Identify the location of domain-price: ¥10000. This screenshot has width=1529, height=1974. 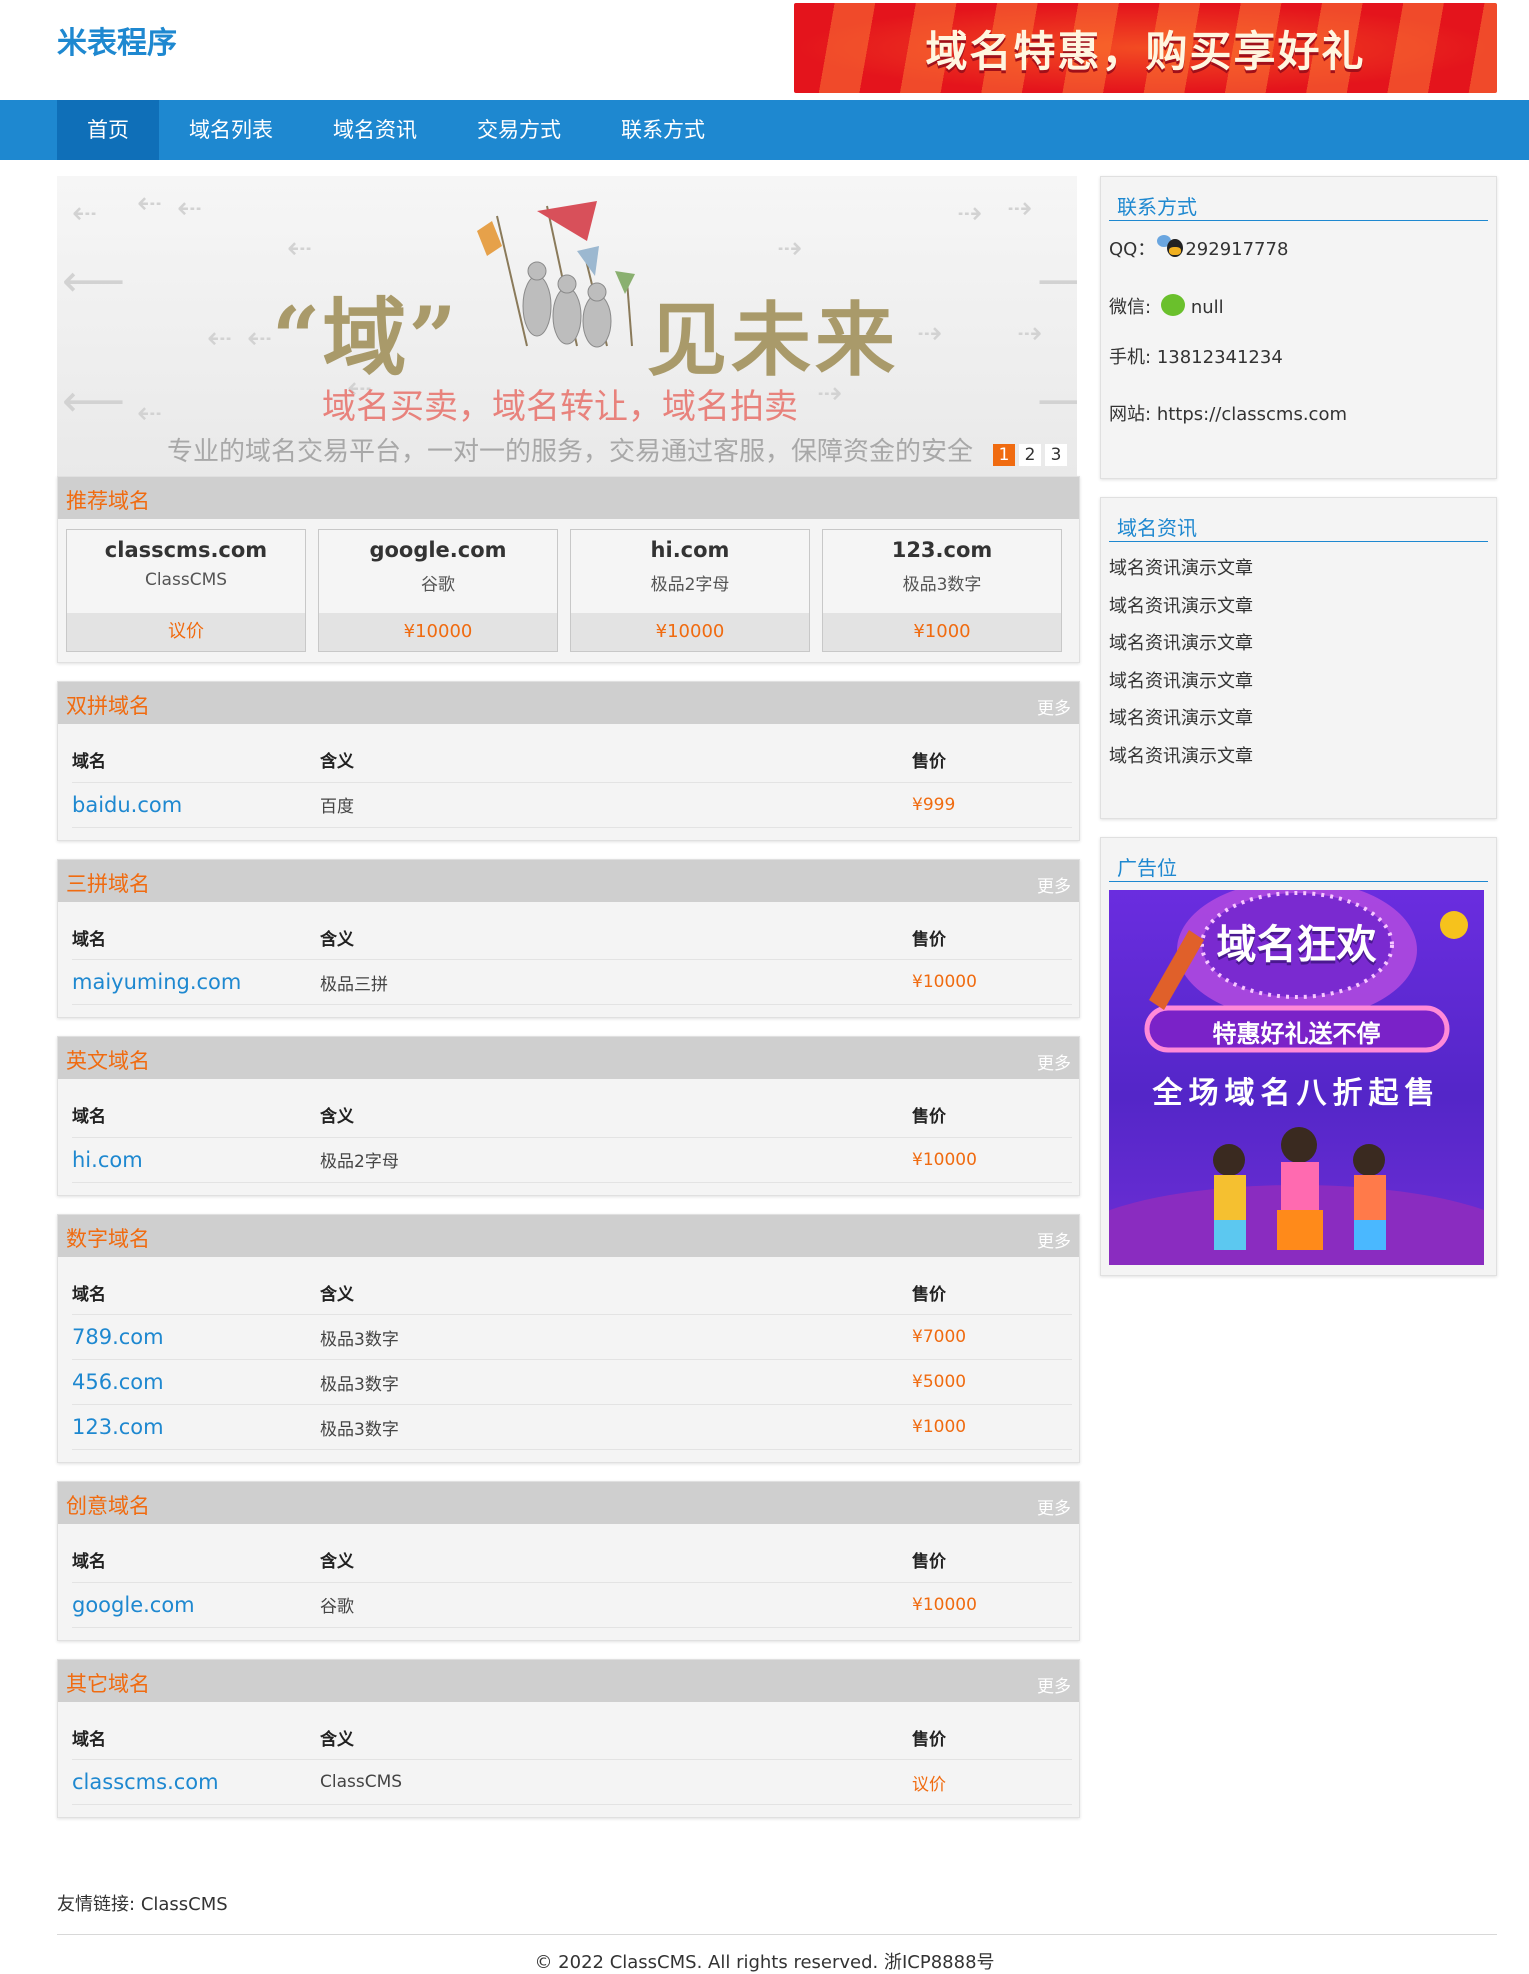
(992, 1605).